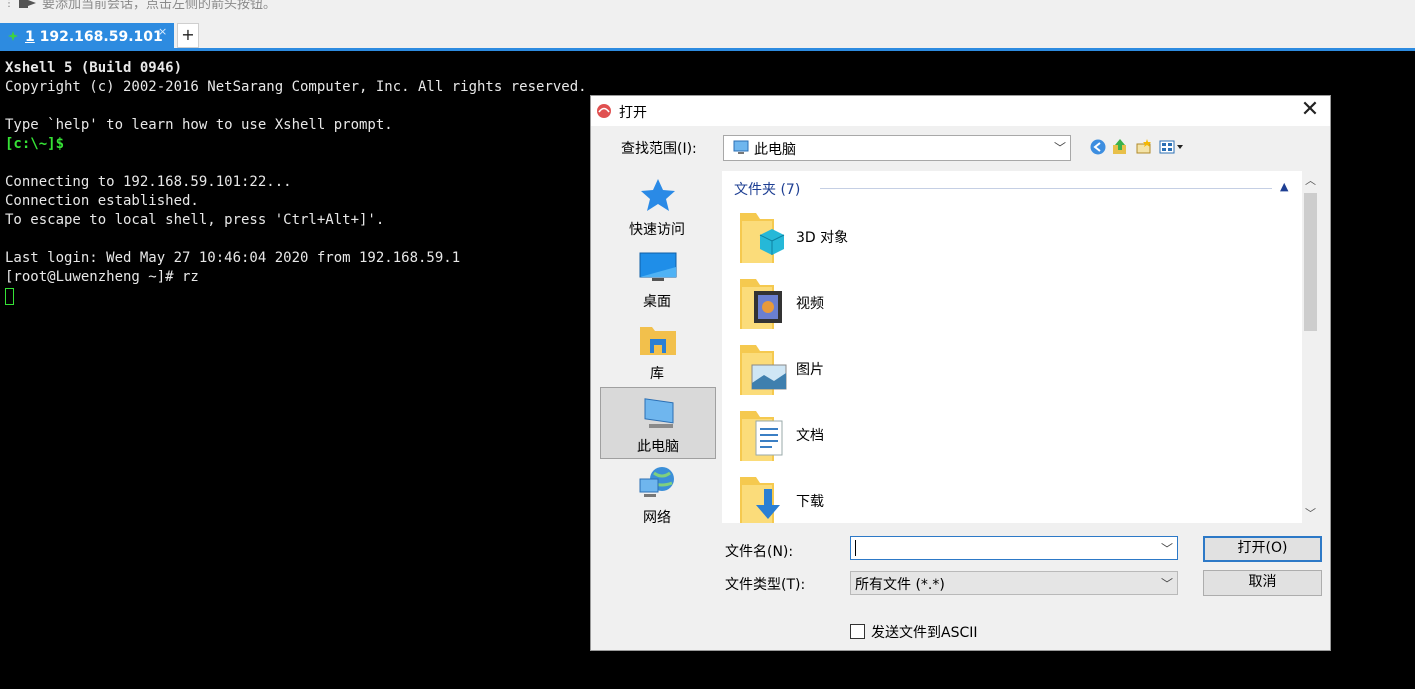 Image resolution: width=1415 pixels, height=689 pixels. Describe the element at coordinates (1014, 548) in the screenshot. I see `file-name-input: ﹀` at that location.